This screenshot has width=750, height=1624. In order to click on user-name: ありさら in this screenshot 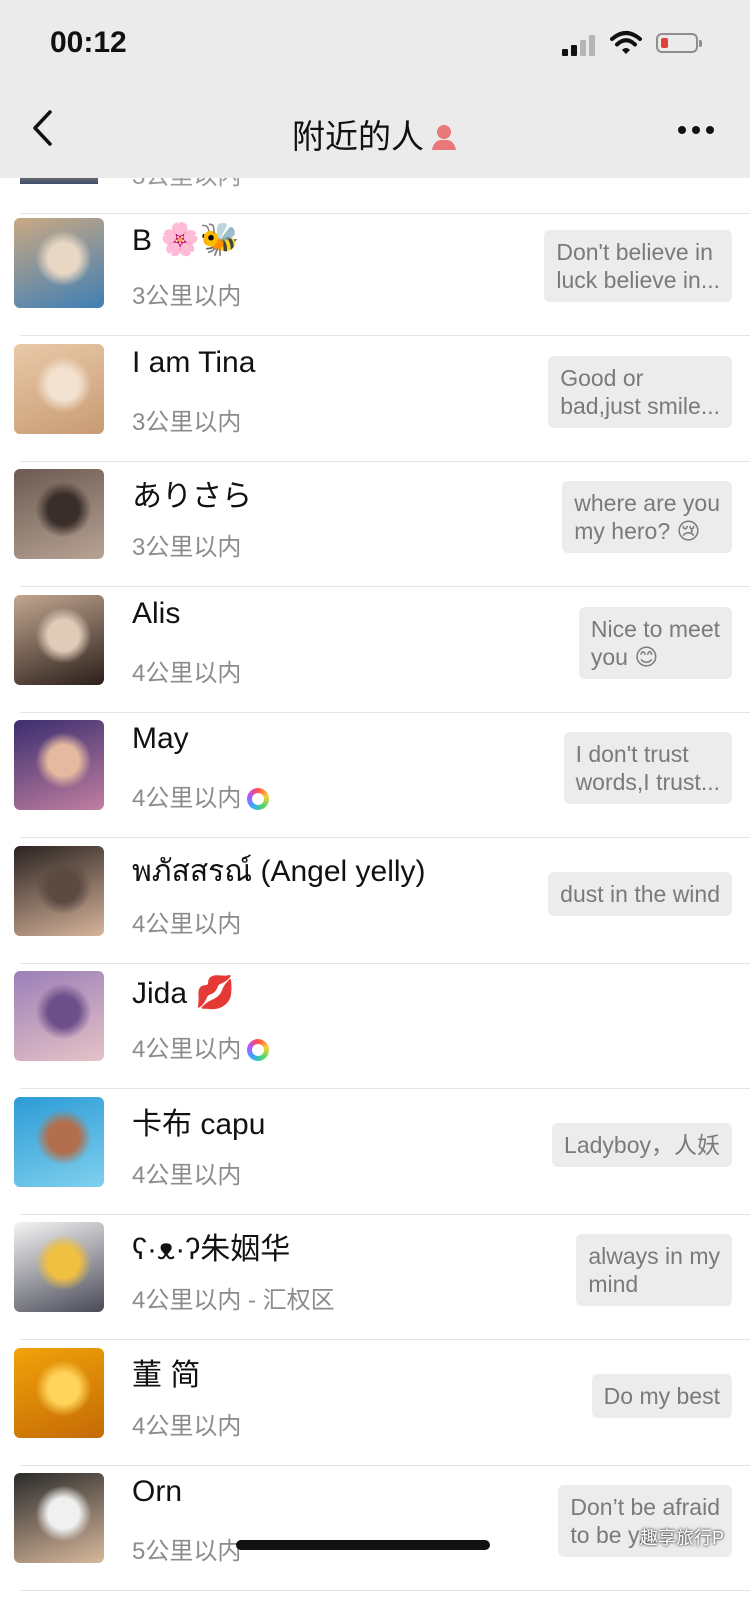, I will do `click(192, 493)`.